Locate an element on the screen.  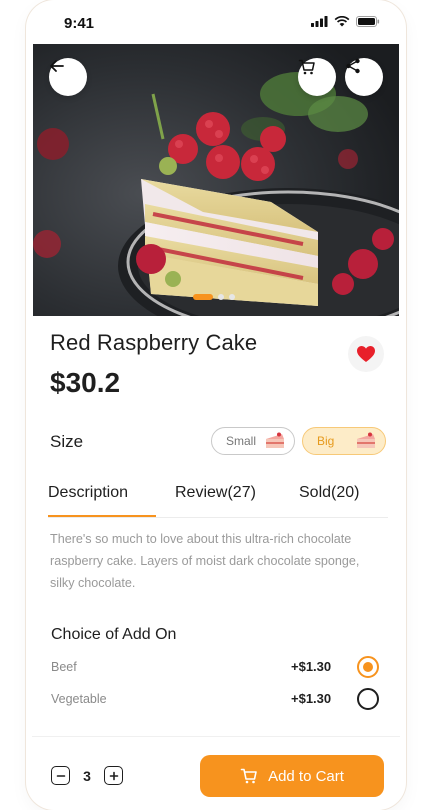
tab-review: Review(27) is located at coordinates (215, 493).